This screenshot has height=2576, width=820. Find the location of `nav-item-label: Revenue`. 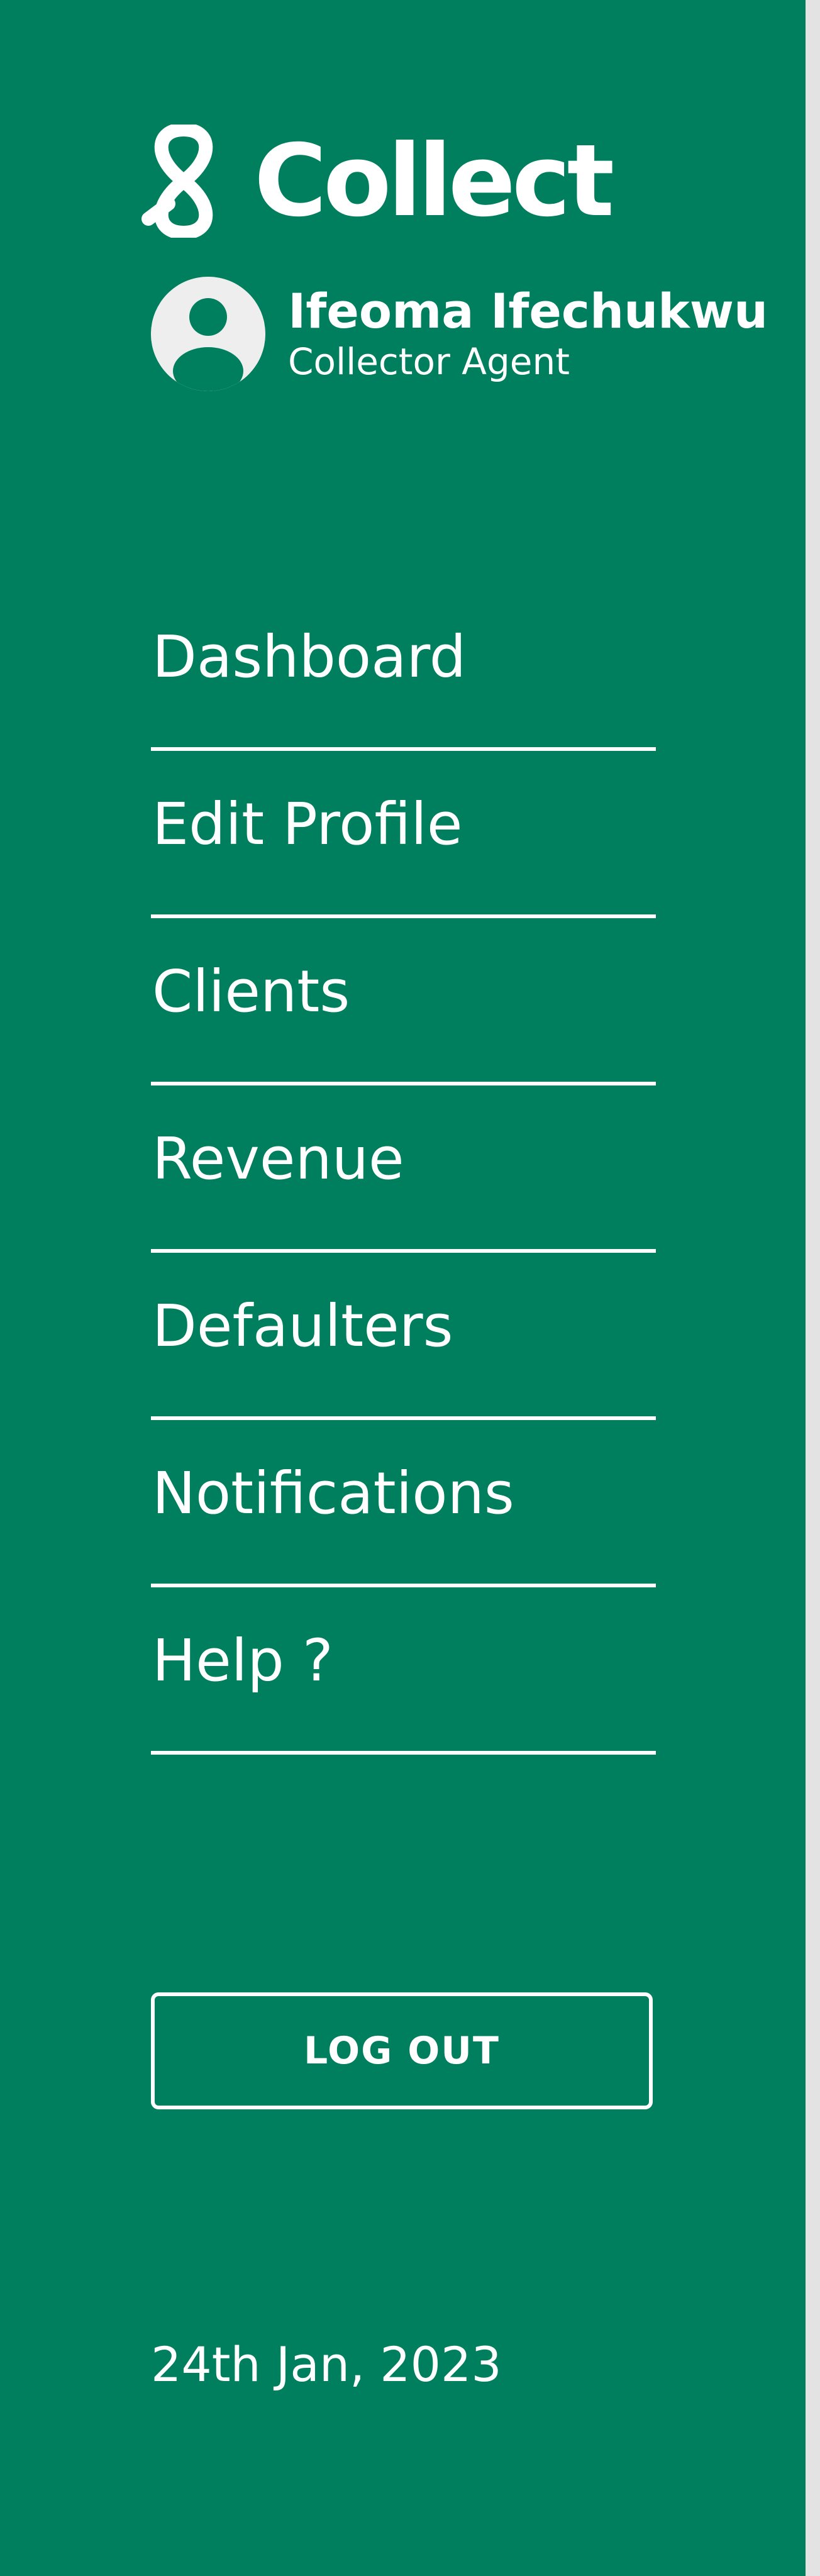

nav-item-label: Revenue is located at coordinates (278, 1158).